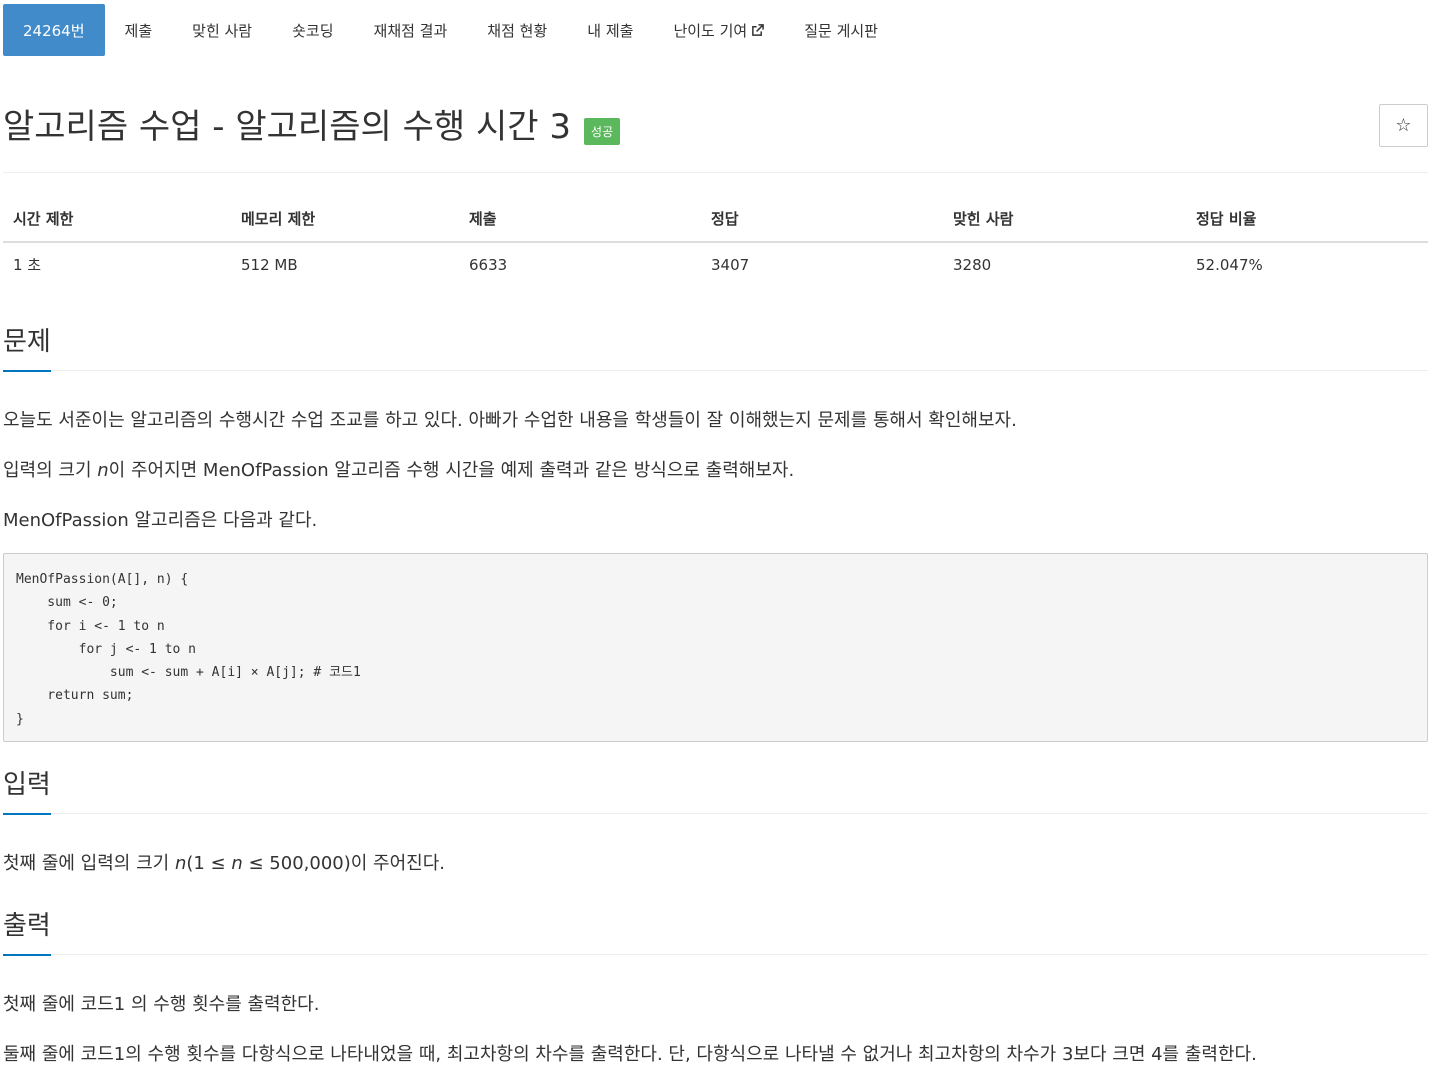  What do you see at coordinates (758, 29) in the screenshot?
I see `external-link-icon` at bounding box center [758, 29].